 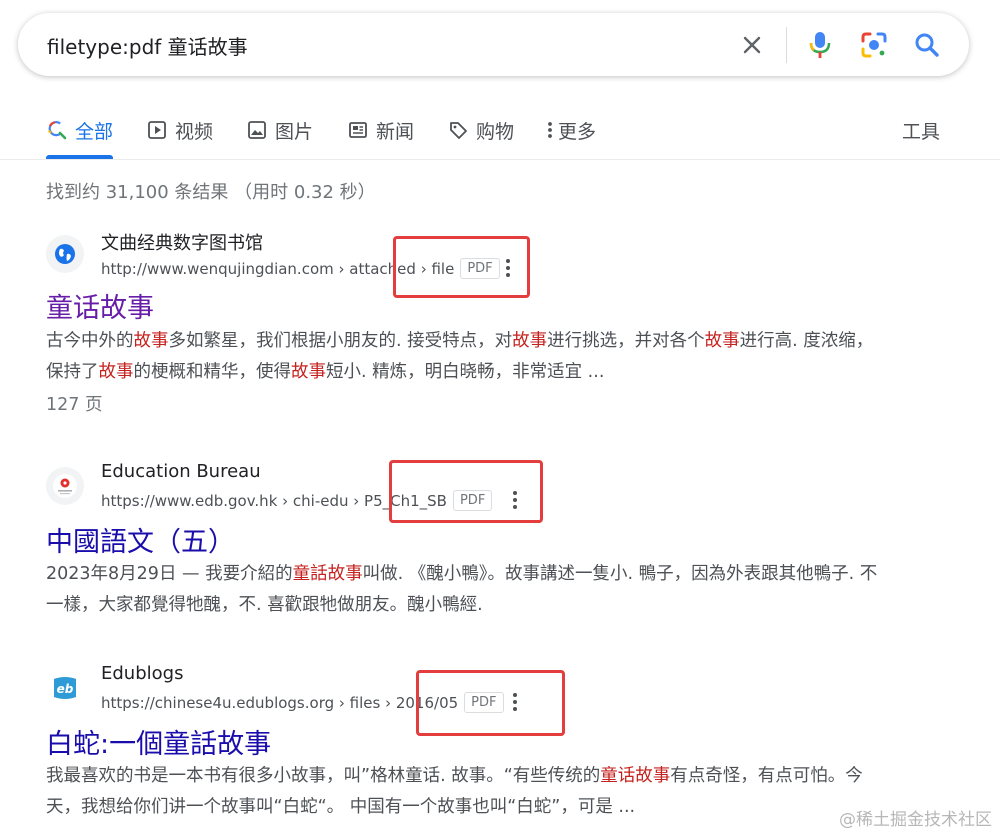 I want to click on tab-more: 更多, so click(x=571, y=130).